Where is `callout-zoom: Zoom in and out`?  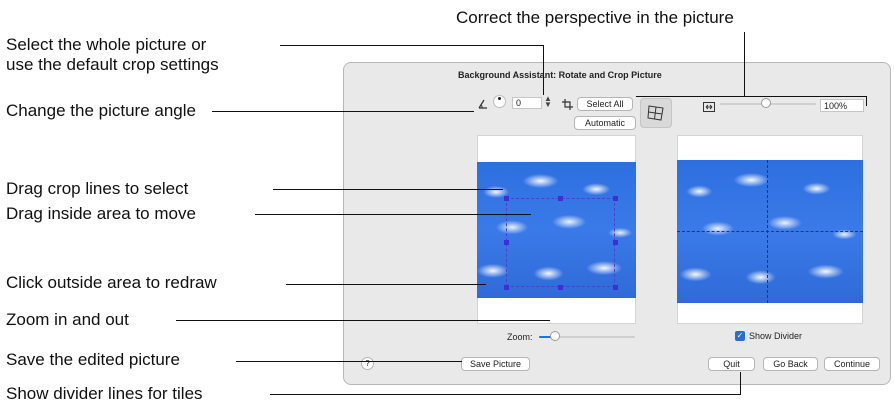
callout-zoom: Zoom in and out is located at coordinates (67, 319).